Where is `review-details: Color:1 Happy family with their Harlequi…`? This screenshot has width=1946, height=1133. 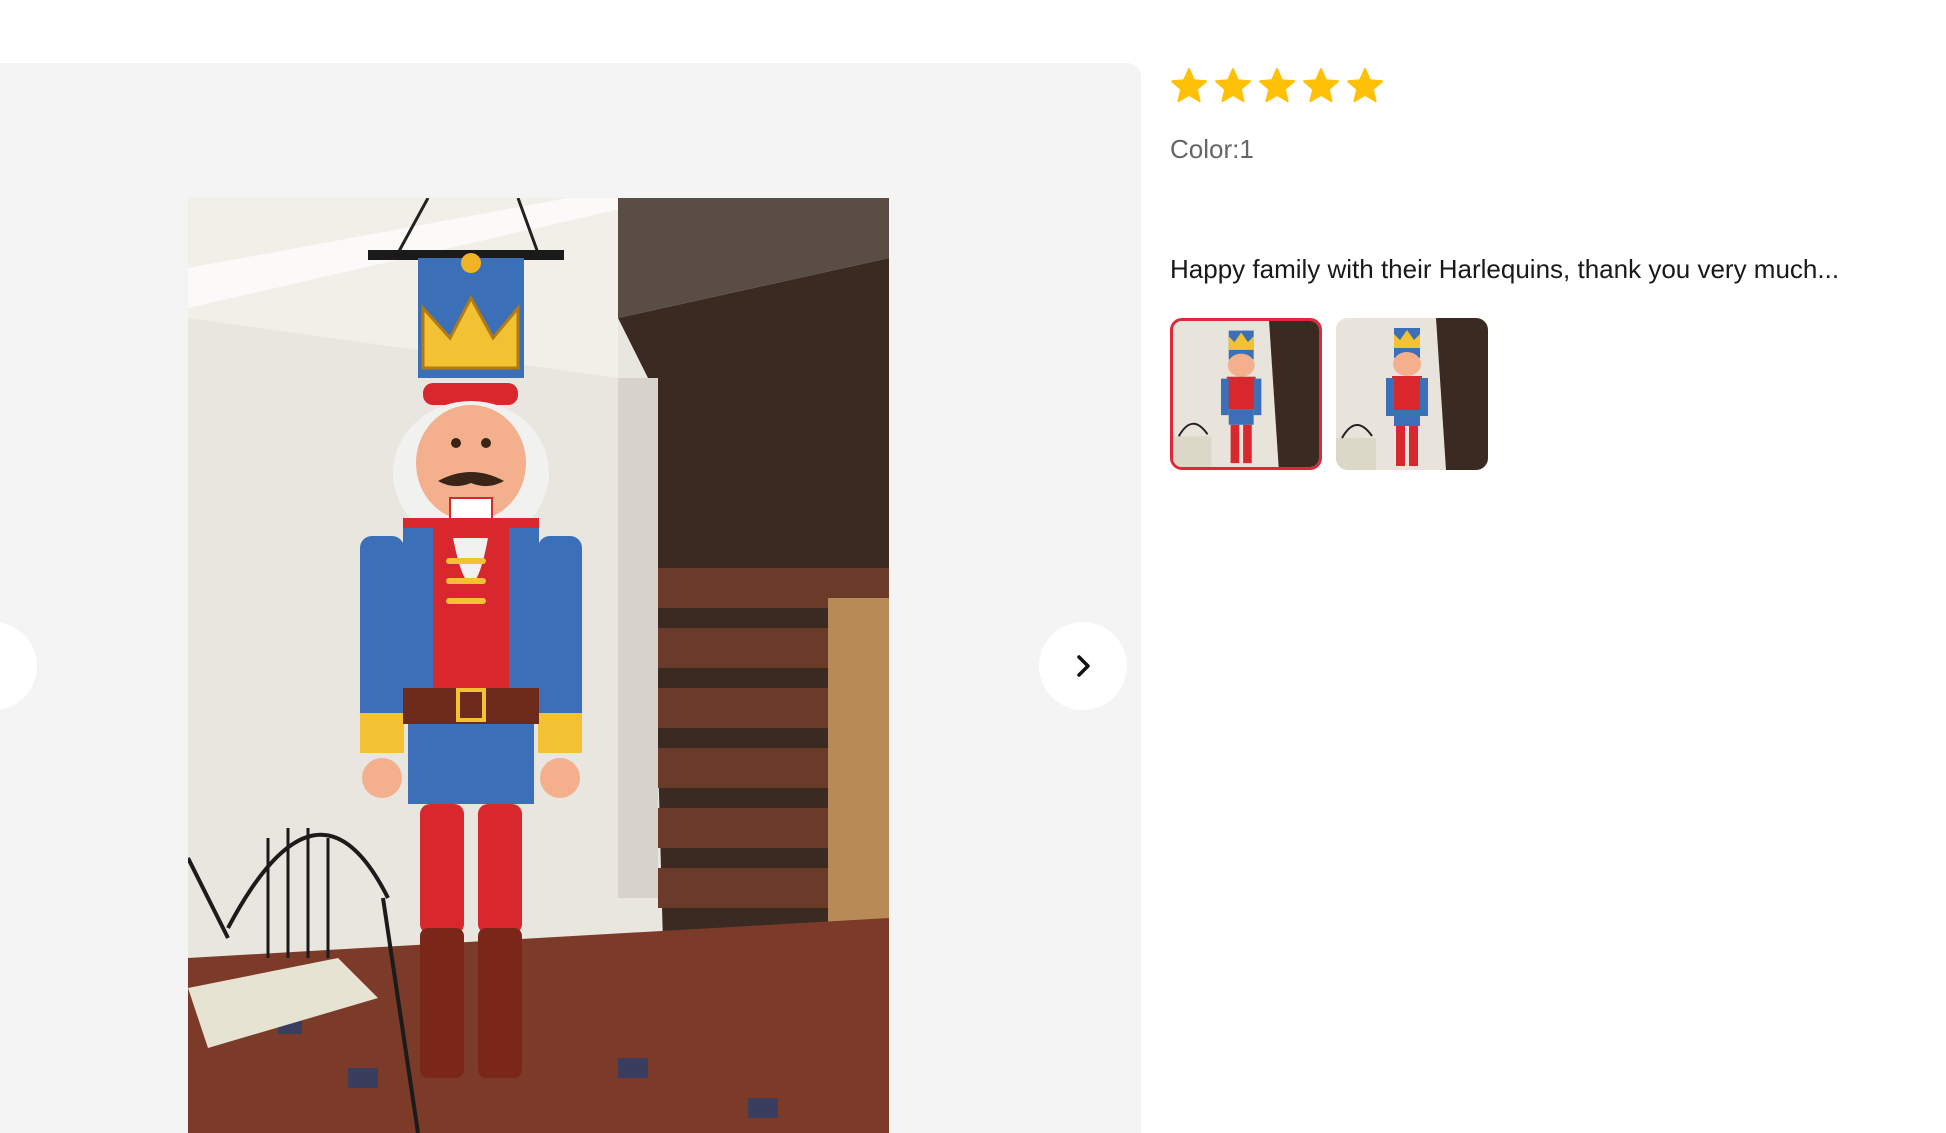
review-details: Color:1 Happy family with their Harlequi… is located at coordinates (1550, 267).